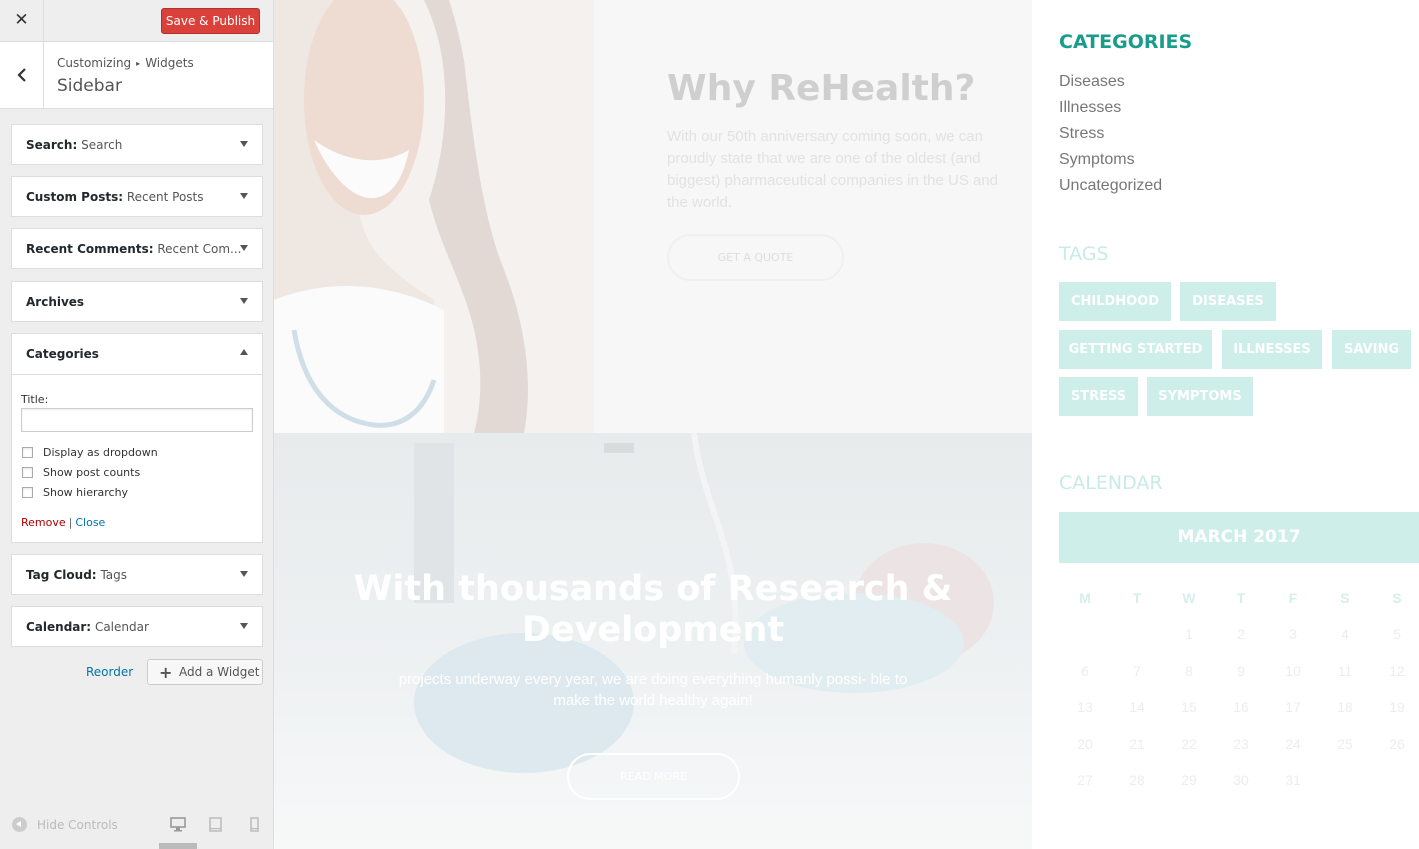  I want to click on calendar-day: 9, so click(1241, 671).